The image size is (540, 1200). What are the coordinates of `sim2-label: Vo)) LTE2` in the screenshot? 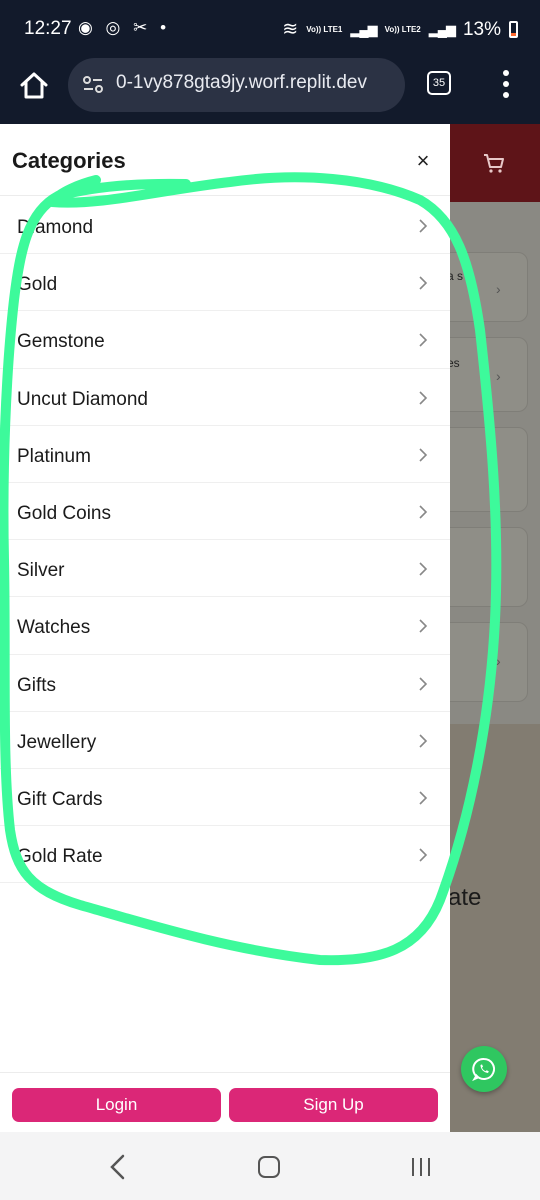 It's located at (402, 29).